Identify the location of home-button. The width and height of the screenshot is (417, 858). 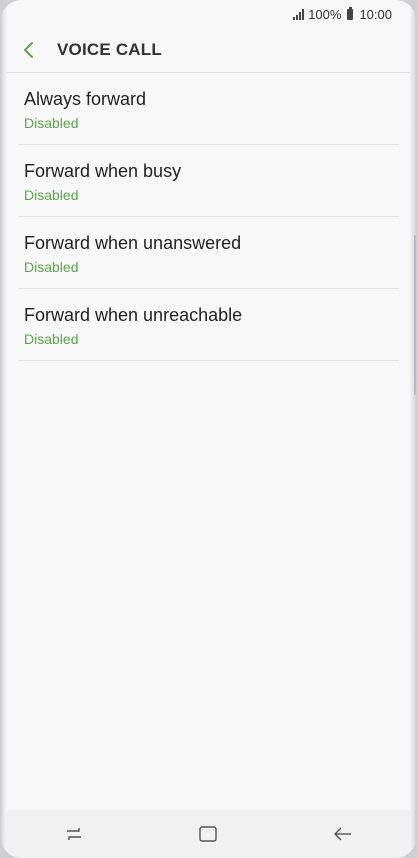
(208, 834).